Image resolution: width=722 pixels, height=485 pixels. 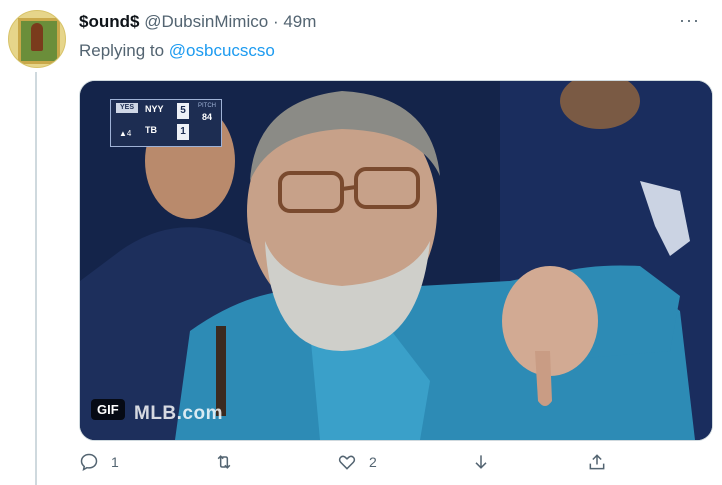 What do you see at coordinates (597, 462) in the screenshot?
I see `share-icon` at bounding box center [597, 462].